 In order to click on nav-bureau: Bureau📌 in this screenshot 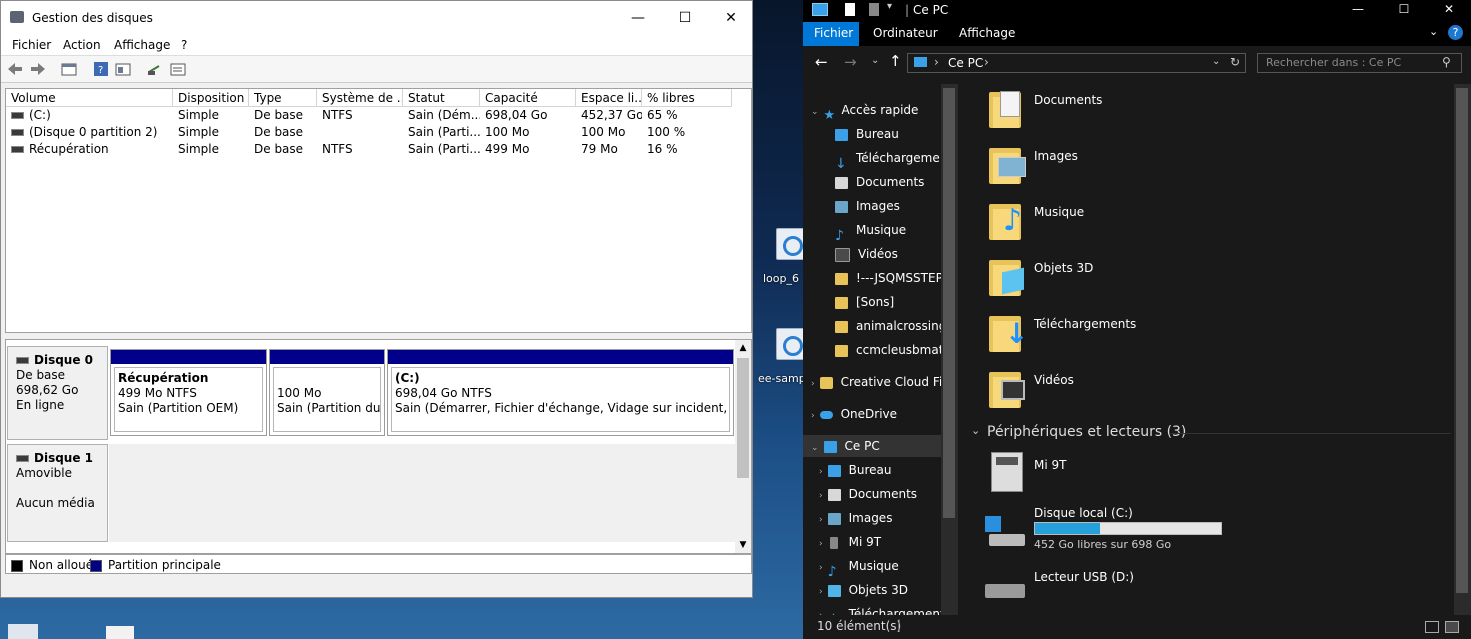, I will do `click(896, 134)`.